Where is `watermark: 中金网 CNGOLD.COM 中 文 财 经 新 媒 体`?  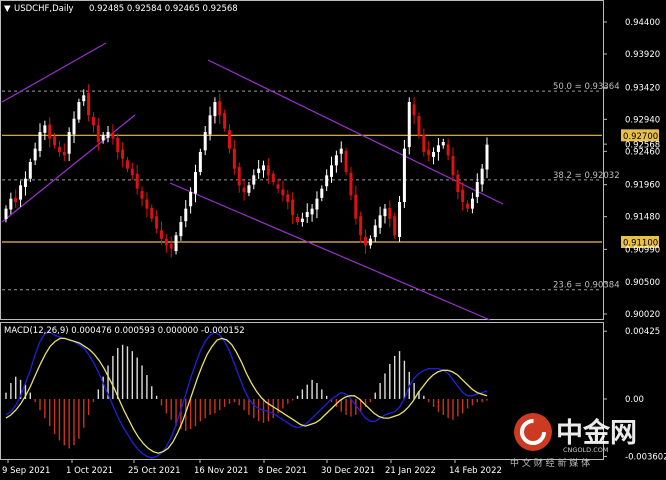 watermark: 中金网 CNGOLD.COM 中 文 财 经 新 媒 体 is located at coordinates (573, 441).